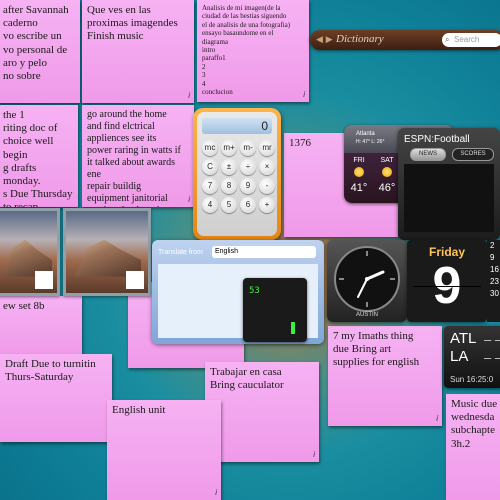 The image size is (500, 500). What do you see at coordinates (275, 310) in the screenshot?
I see `level-meter-widget: 53` at bounding box center [275, 310].